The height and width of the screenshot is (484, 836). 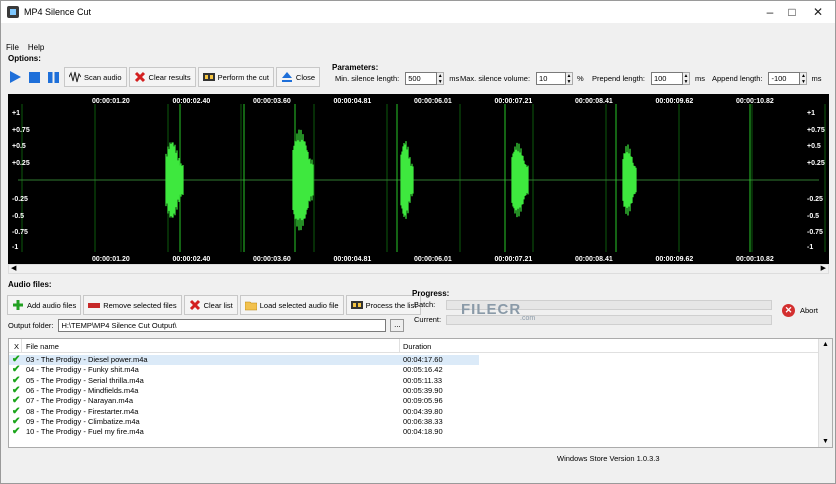 I want to click on append-input, so click(x=784, y=78).